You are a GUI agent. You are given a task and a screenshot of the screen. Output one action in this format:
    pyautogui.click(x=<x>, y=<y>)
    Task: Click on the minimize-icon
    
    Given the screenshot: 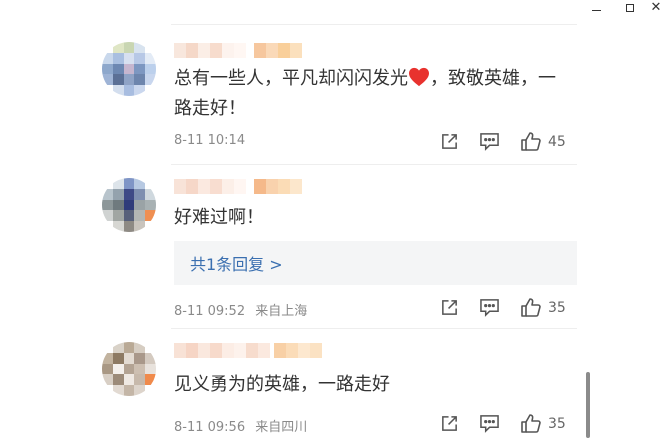 What is the action you would take?
    pyautogui.click(x=596, y=8)
    